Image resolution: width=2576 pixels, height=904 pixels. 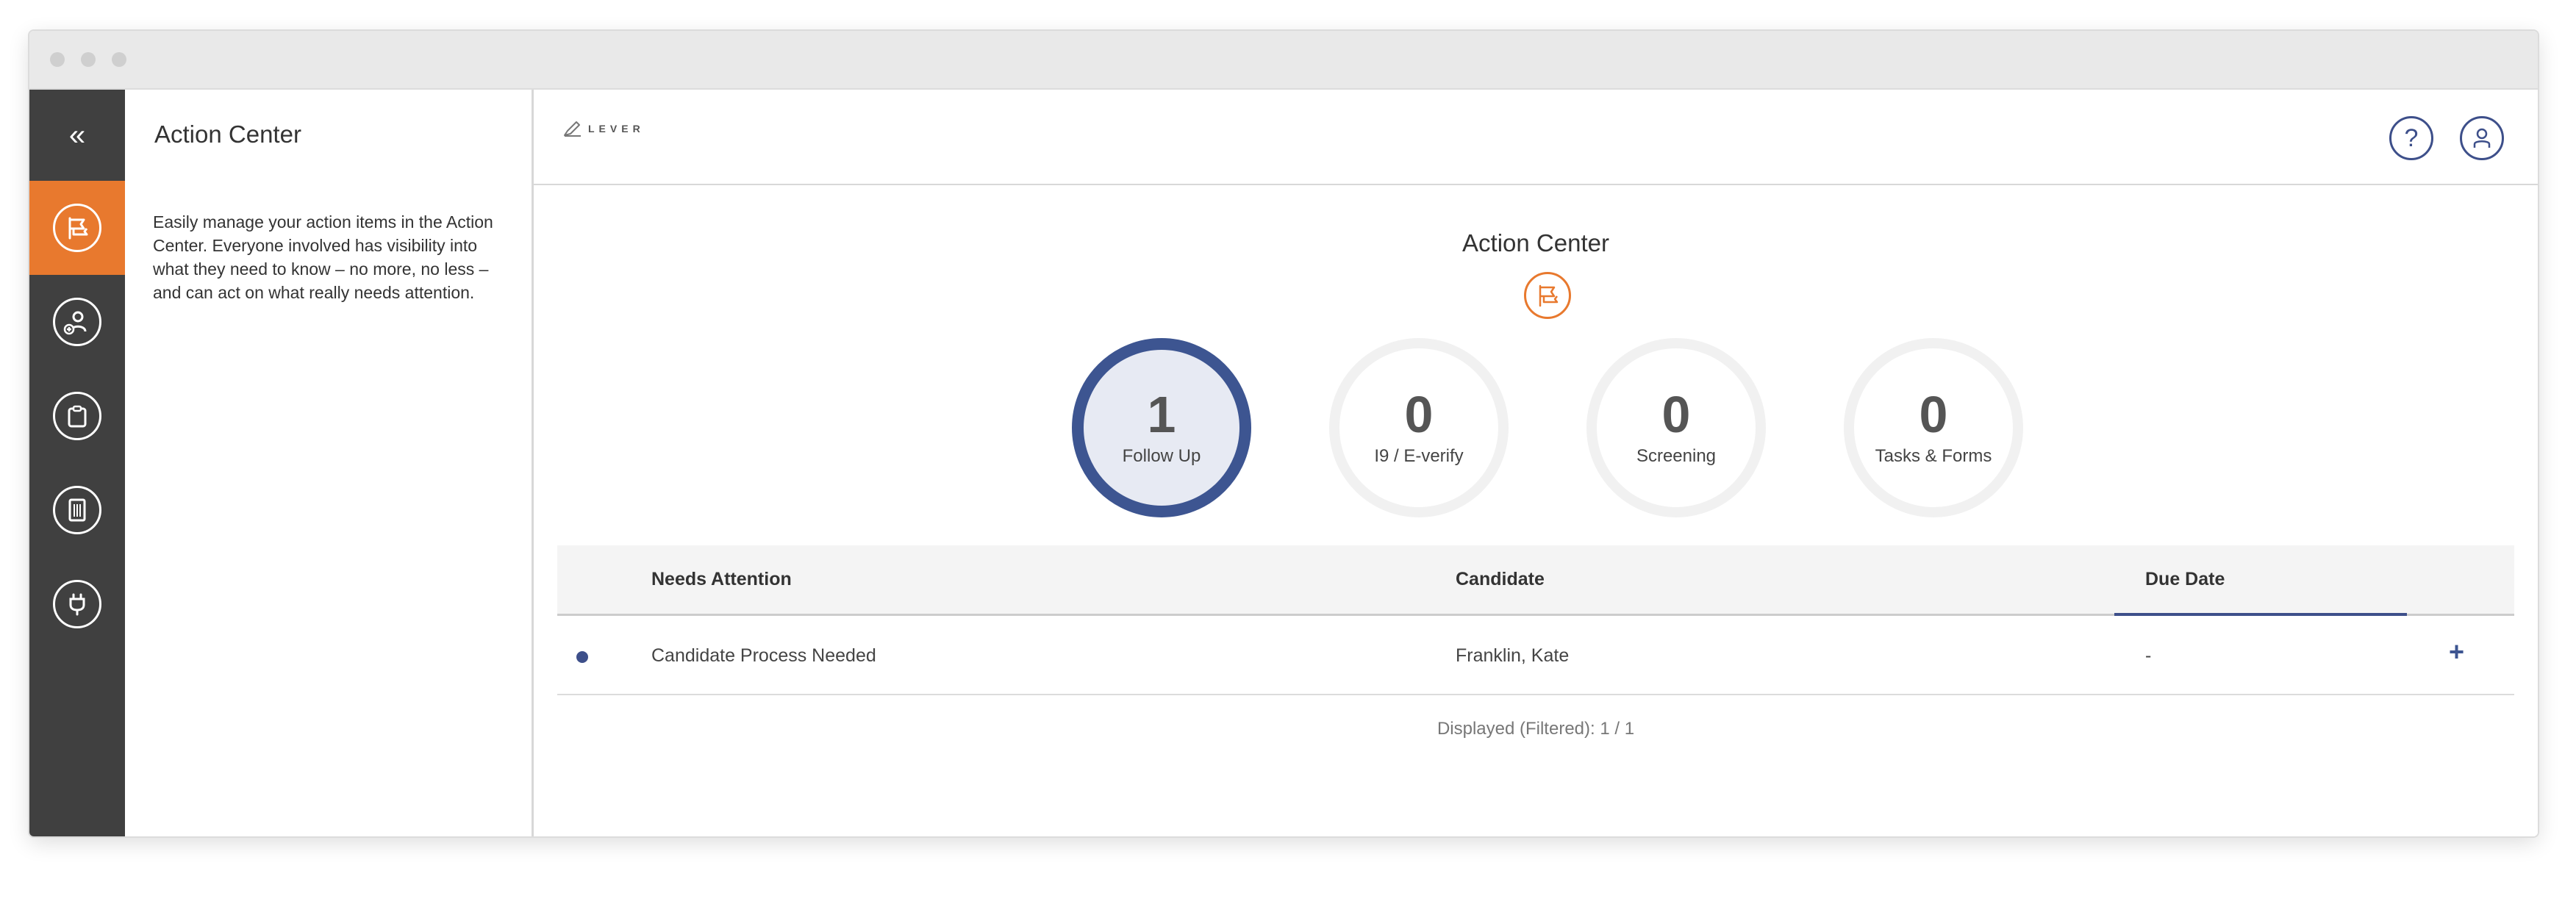 I want to click on sidebar-item-building, so click(x=77, y=510).